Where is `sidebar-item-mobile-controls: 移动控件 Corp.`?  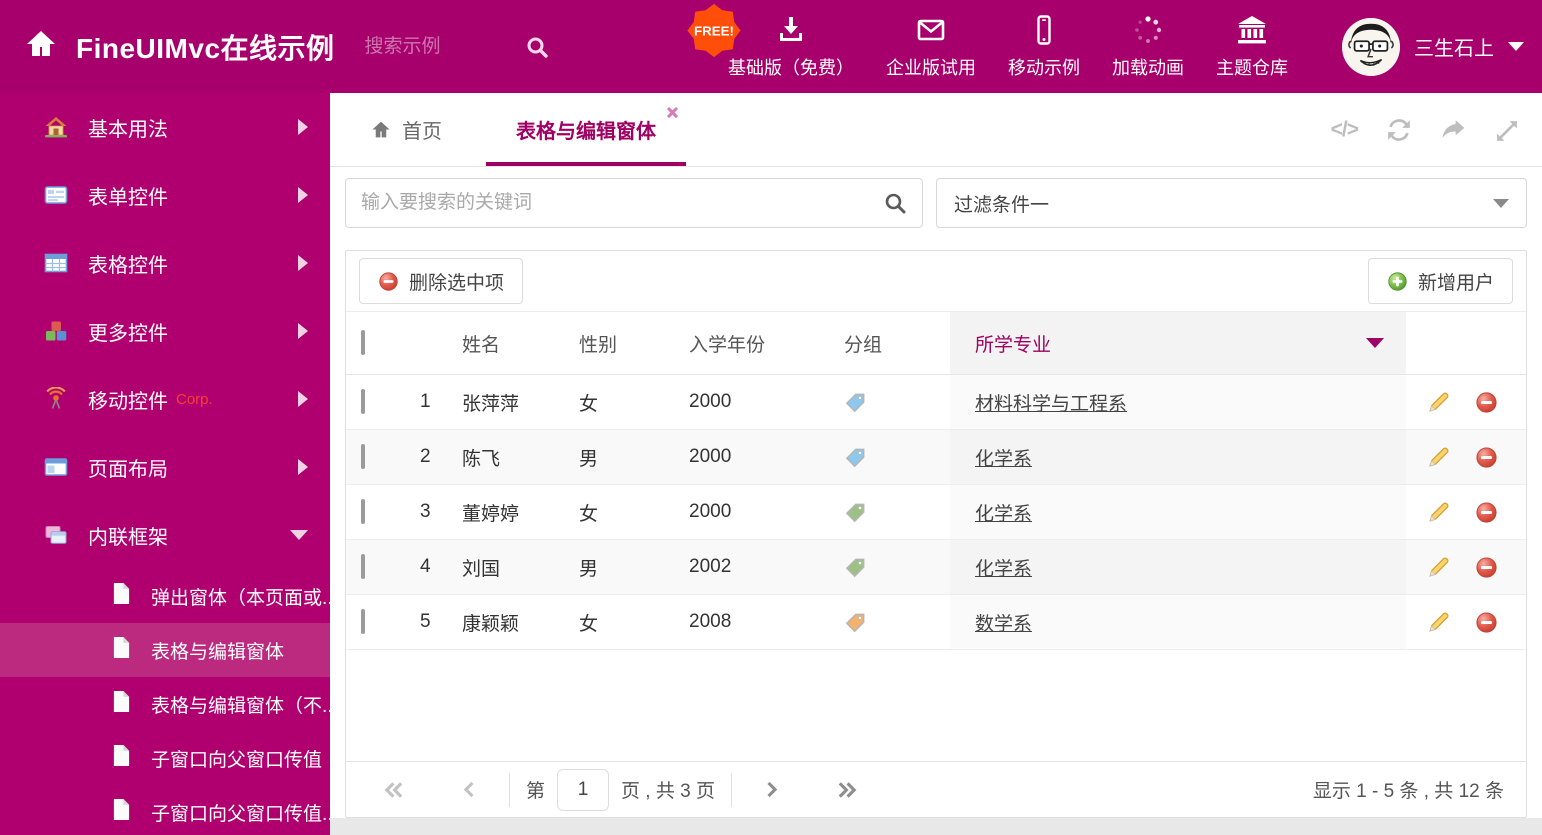 sidebar-item-mobile-controls: 移动控件 Corp. is located at coordinates (165, 399).